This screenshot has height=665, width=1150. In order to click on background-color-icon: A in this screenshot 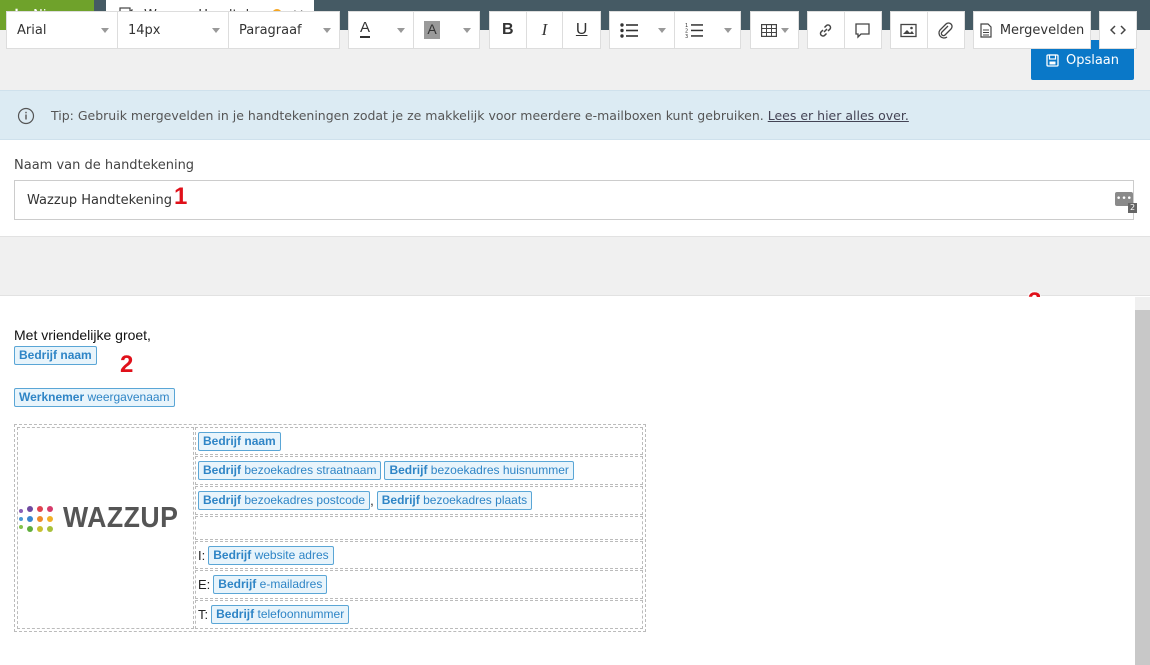, I will do `click(432, 30)`.